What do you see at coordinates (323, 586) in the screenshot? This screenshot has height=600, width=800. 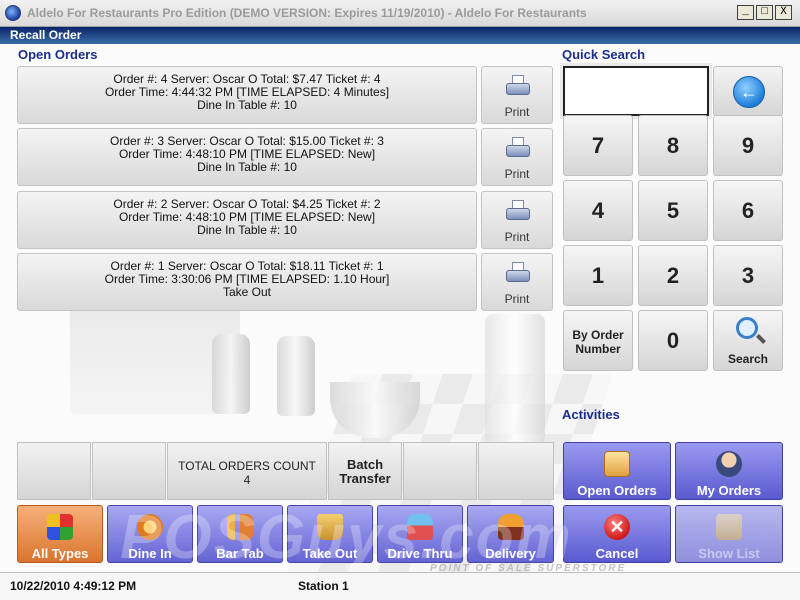 I see `status-station: Station 1` at bounding box center [323, 586].